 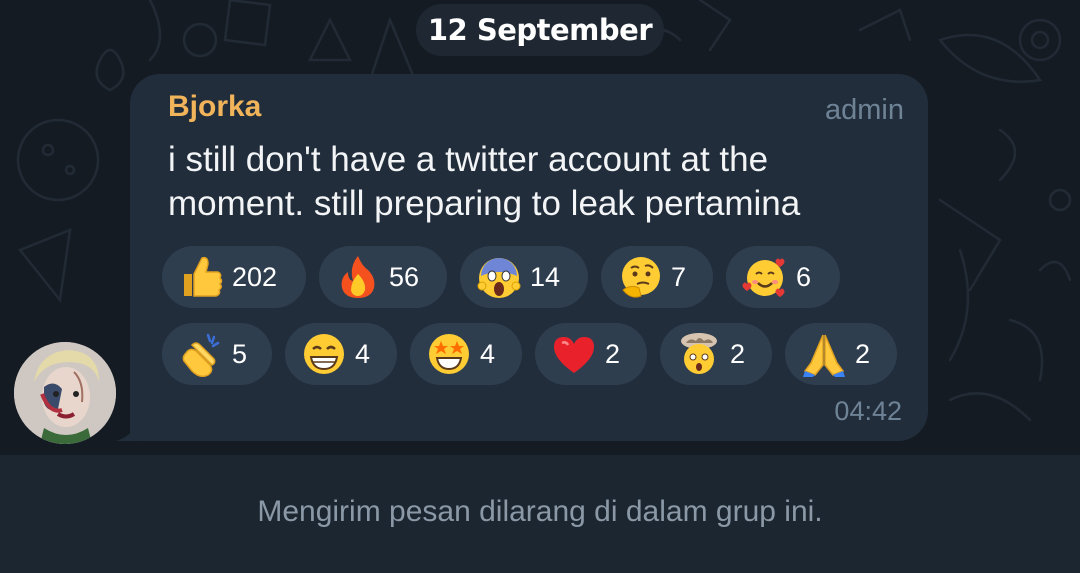 I want to click on reaction-count: 7, so click(x=679, y=276).